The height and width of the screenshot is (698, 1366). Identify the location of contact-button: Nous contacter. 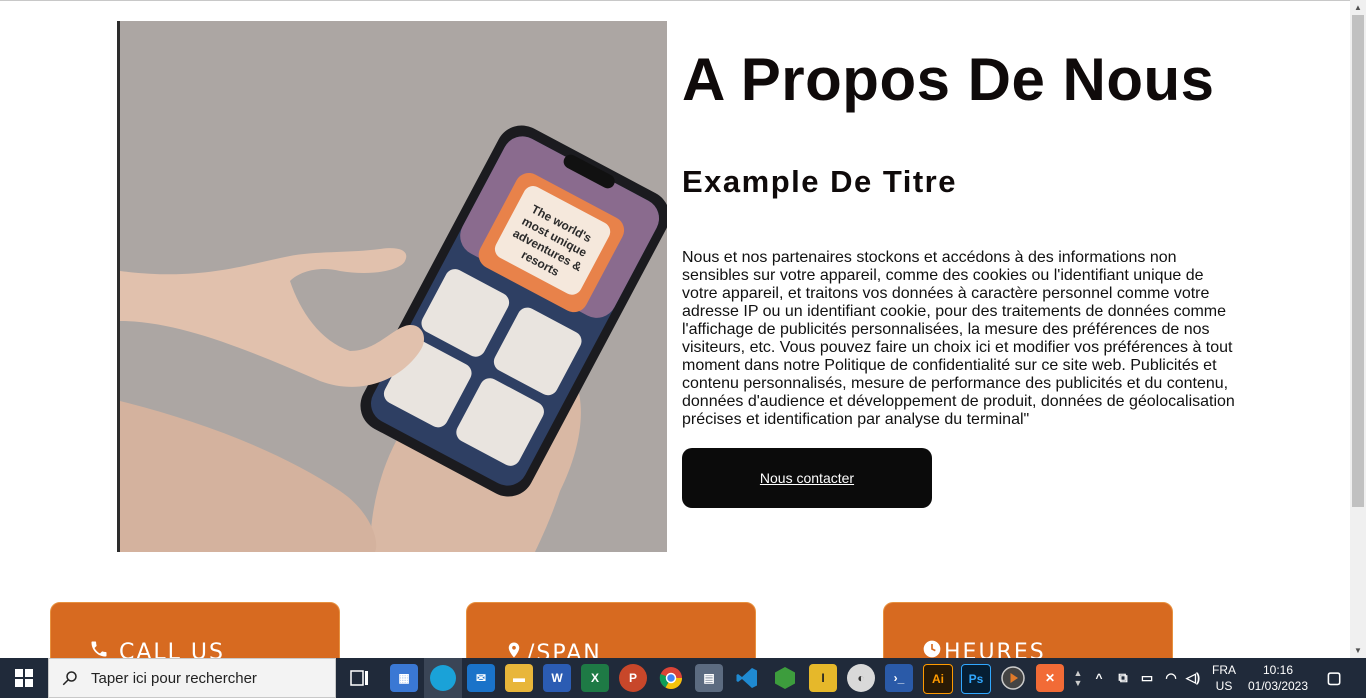
(807, 478).